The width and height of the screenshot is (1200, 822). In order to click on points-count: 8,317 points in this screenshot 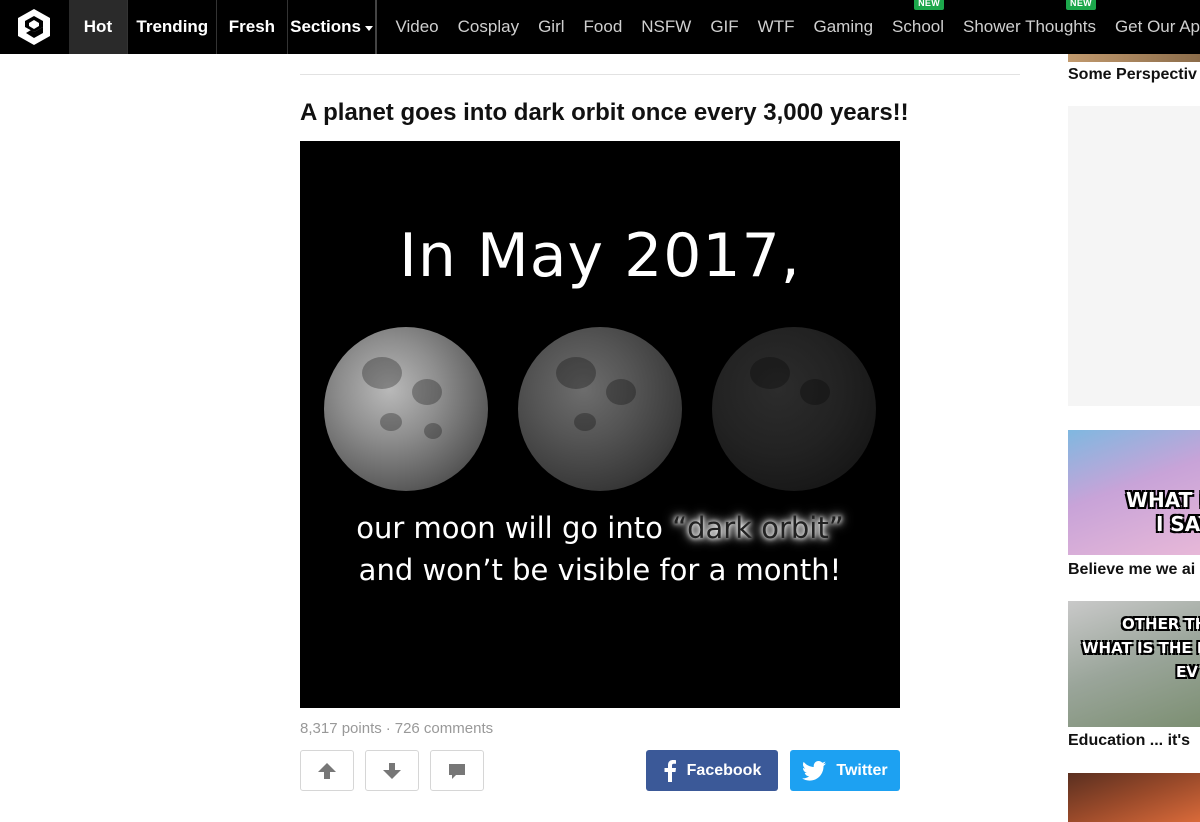, I will do `click(341, 728)`.